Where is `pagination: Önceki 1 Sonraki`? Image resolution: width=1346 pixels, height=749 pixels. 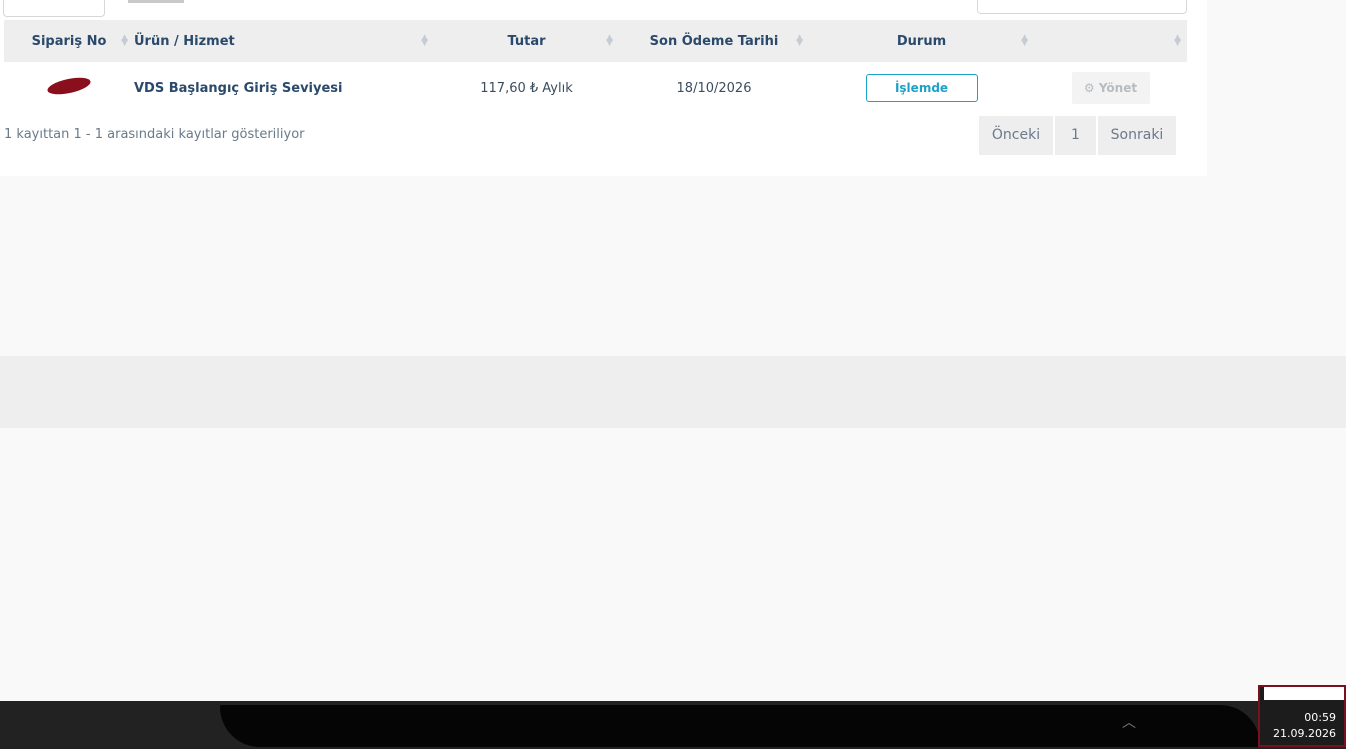 pagination: Önceki 1 Sonraki is located at coordinates (1078, 135).